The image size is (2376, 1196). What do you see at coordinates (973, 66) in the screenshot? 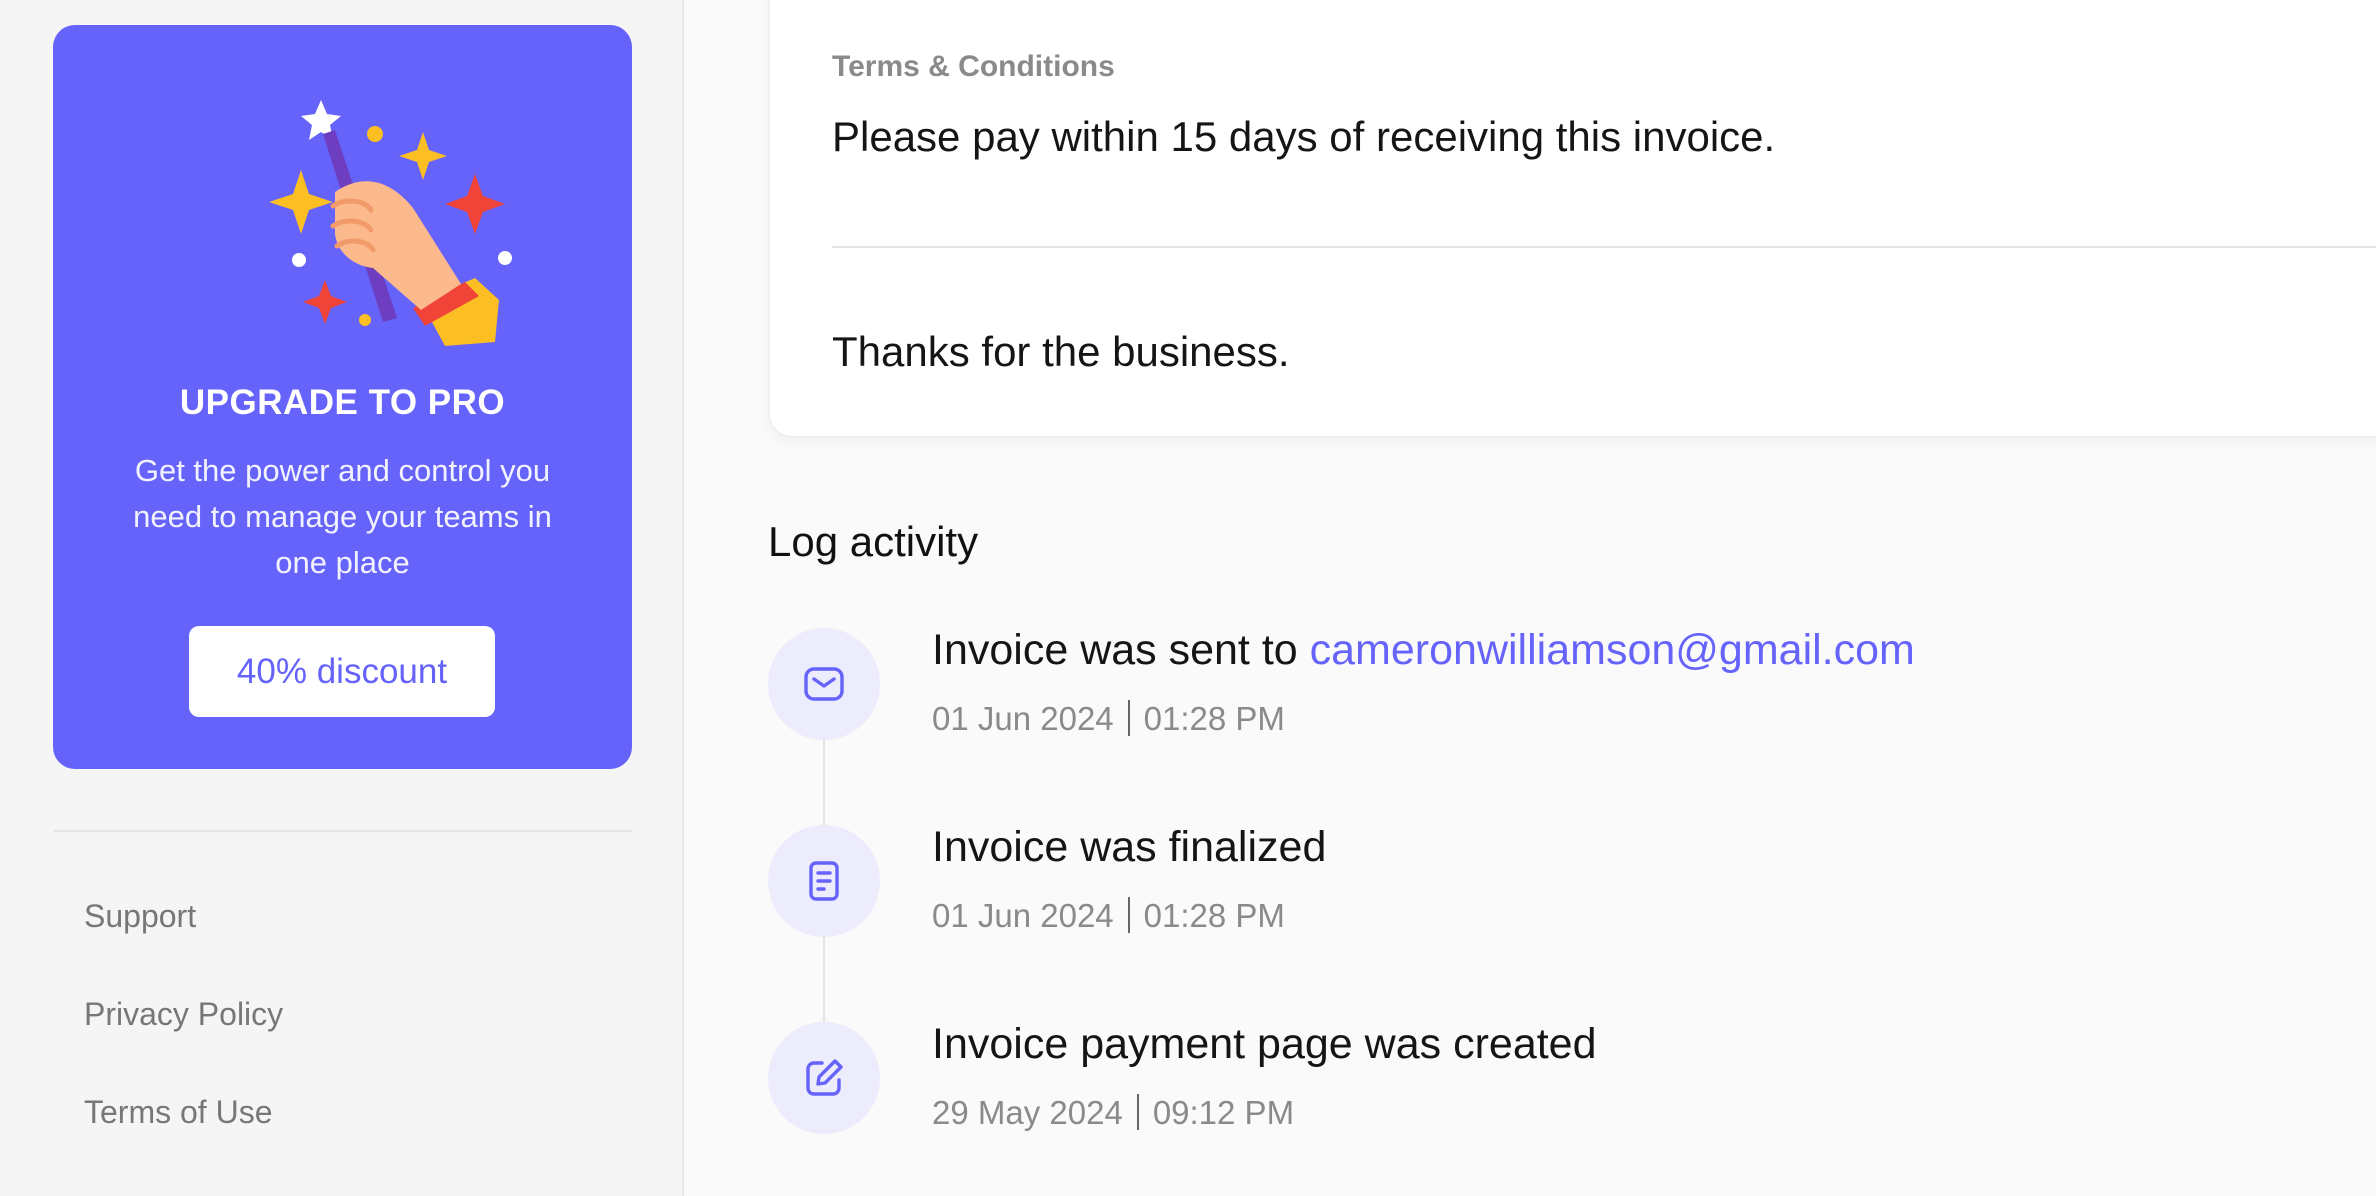
I see `terms-label: Terms & Conditions` at bounding box center [973, 66].